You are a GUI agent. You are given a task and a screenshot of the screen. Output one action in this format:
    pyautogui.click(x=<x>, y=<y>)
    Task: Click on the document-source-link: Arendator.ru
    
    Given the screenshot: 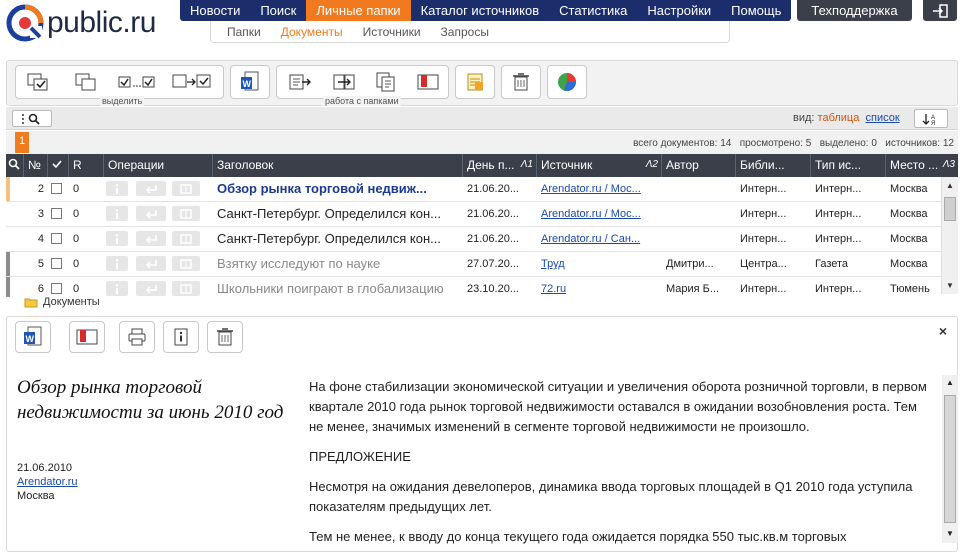 What is the action you would take?
    pyautogui.click(x=47, y=482)
    